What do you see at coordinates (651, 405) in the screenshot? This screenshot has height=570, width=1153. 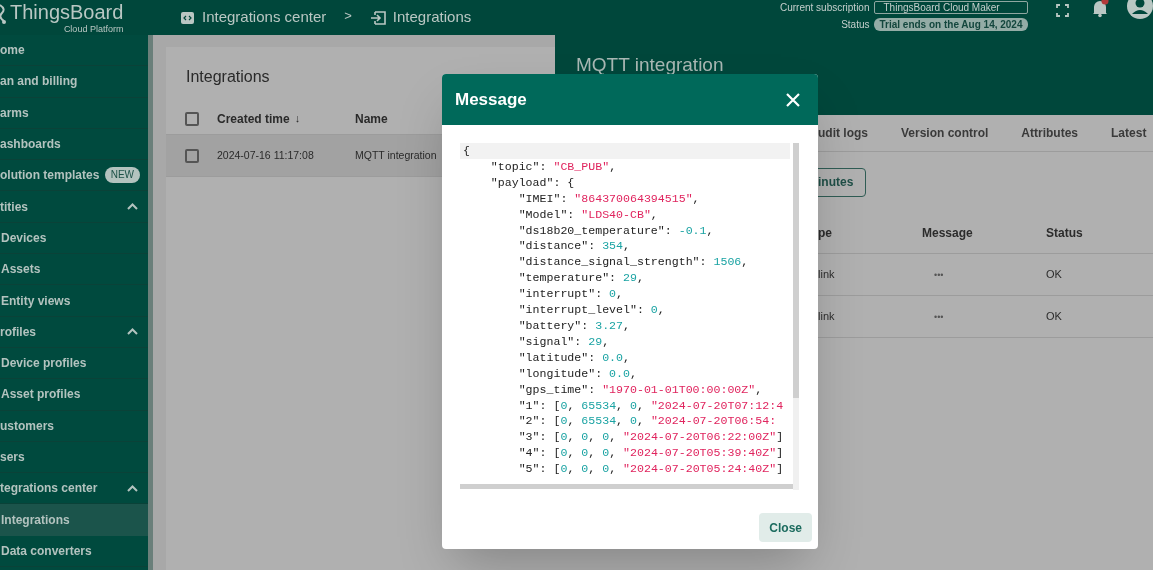 I see `code-line: "1": [0, 65534, 0, "2024-07-20T07:12:4` at bounding box center [651, 405].